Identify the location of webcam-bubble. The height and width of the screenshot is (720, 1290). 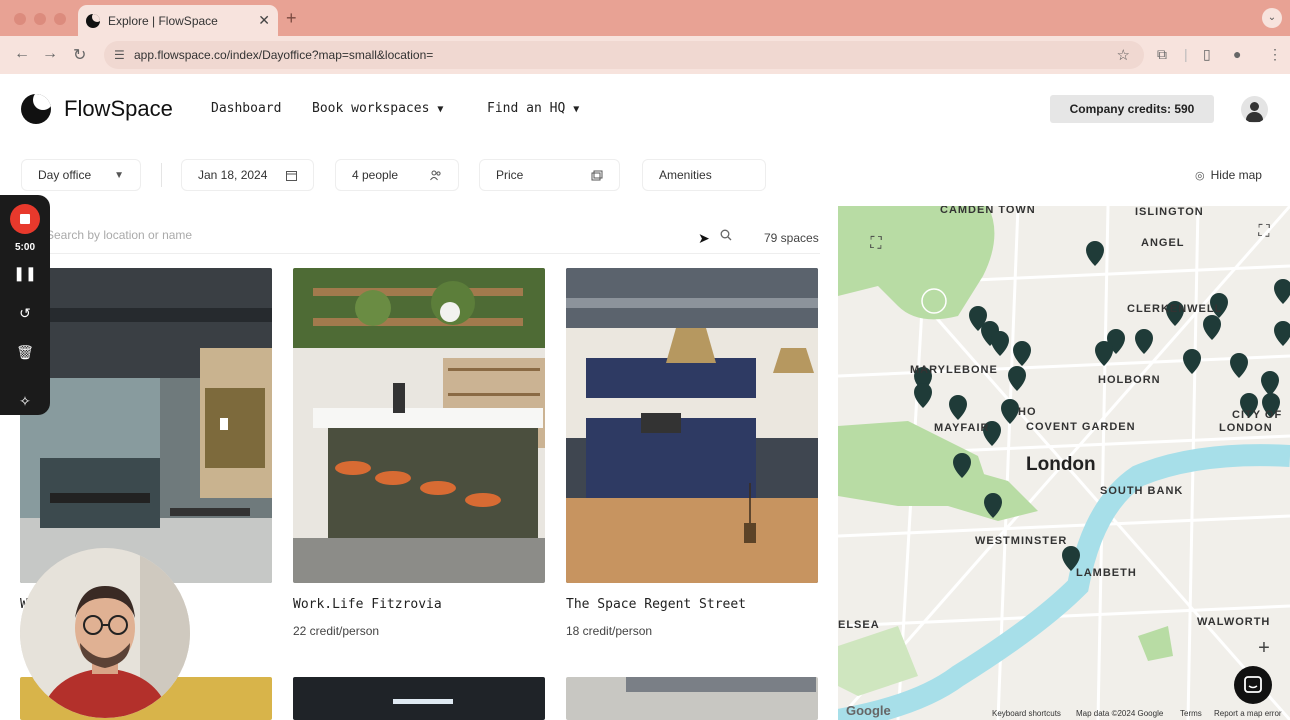
(105, 633).